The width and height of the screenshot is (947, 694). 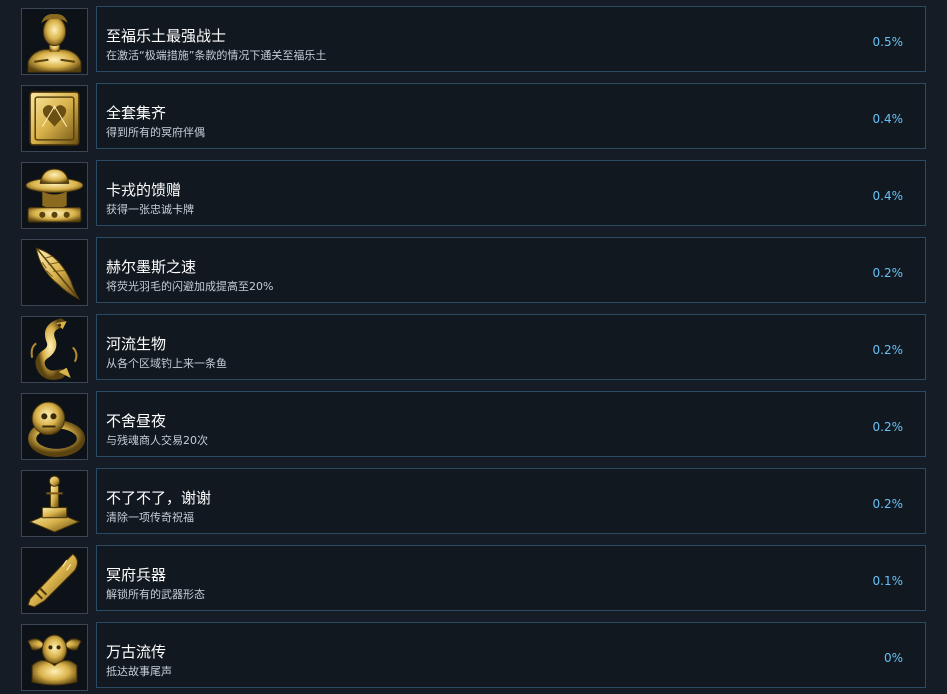 What do you see at coordinates (136, 113) in the screenshot?
I see `achievement-title: 全套集齐` at bounding box center [136, 113].